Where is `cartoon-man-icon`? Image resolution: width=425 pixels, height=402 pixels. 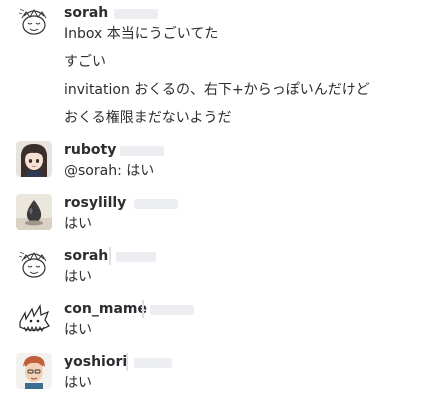 cartoon-man-icon is located at coordinates (34, 371).